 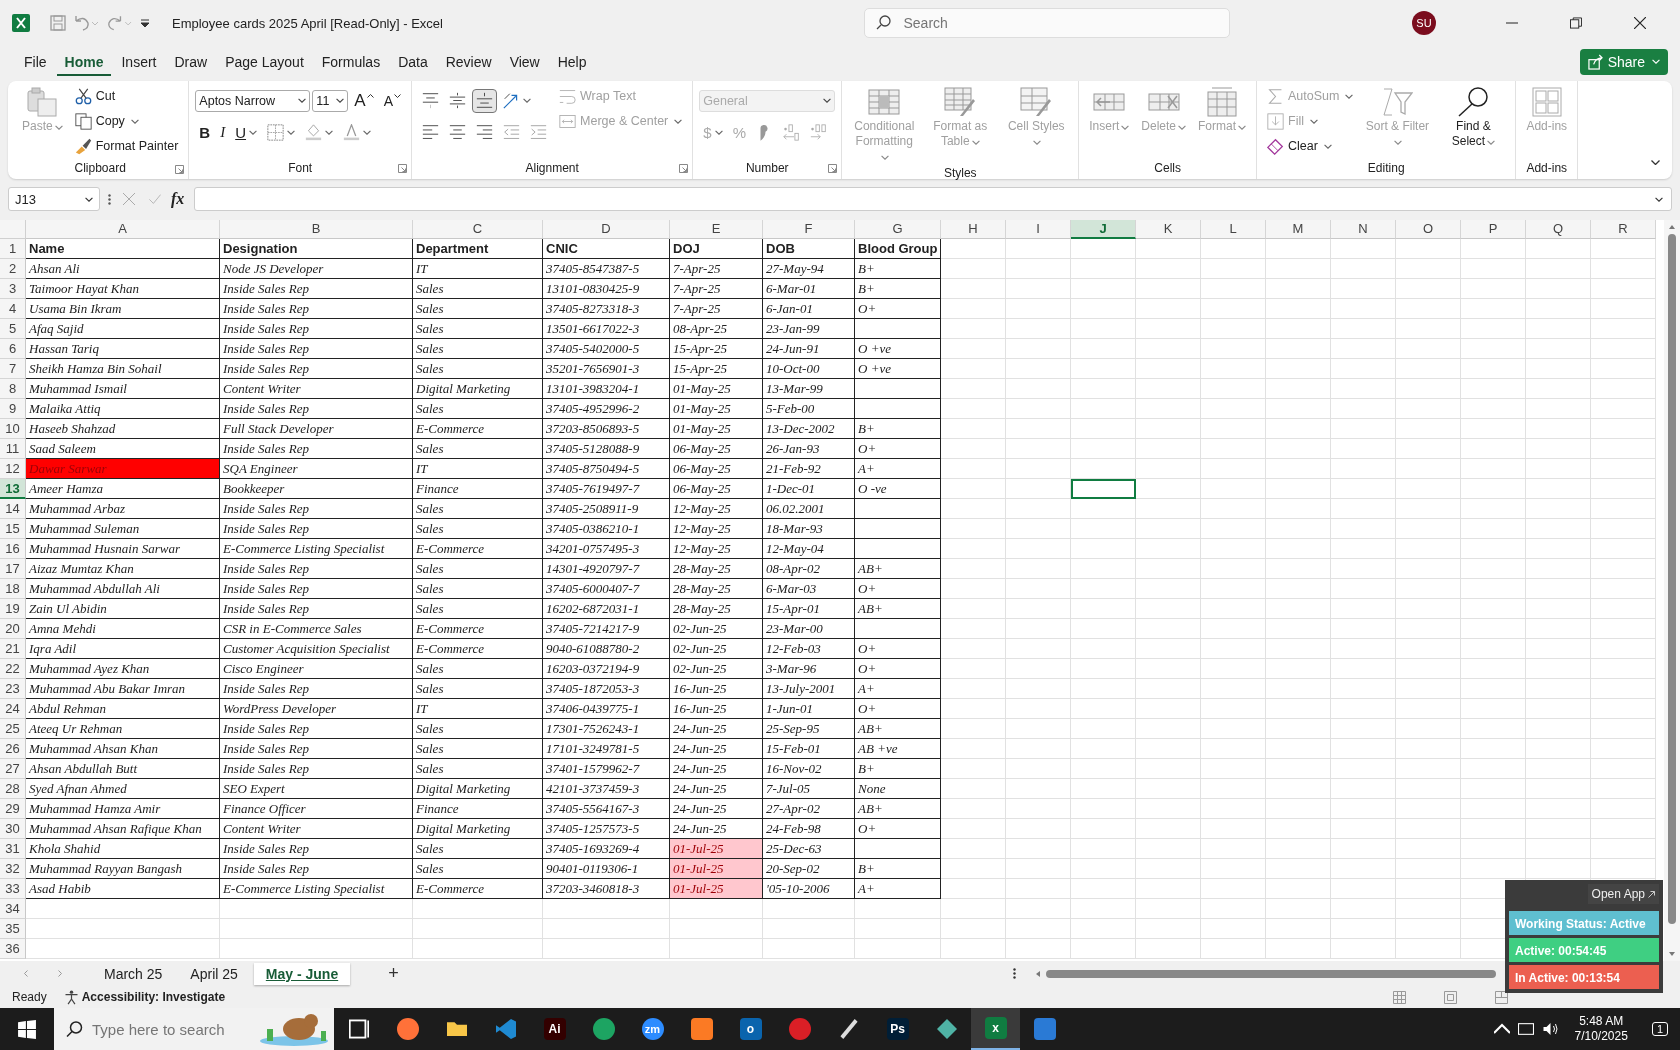 I want to click on network-icon, so click(x=1526, y=1029).